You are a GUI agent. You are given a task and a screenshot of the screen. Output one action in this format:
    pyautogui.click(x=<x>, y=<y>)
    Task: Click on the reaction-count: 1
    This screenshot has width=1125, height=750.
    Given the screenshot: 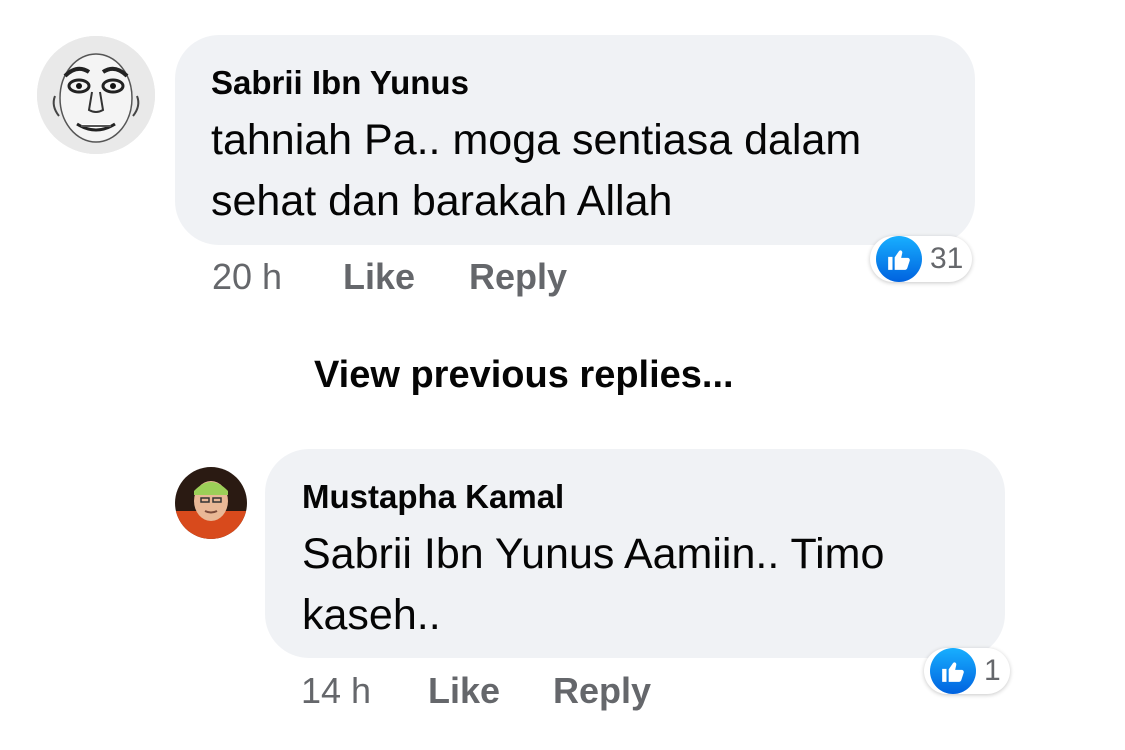 What is the action you would take?
    pyautogui.click(x=992, y=670)
    